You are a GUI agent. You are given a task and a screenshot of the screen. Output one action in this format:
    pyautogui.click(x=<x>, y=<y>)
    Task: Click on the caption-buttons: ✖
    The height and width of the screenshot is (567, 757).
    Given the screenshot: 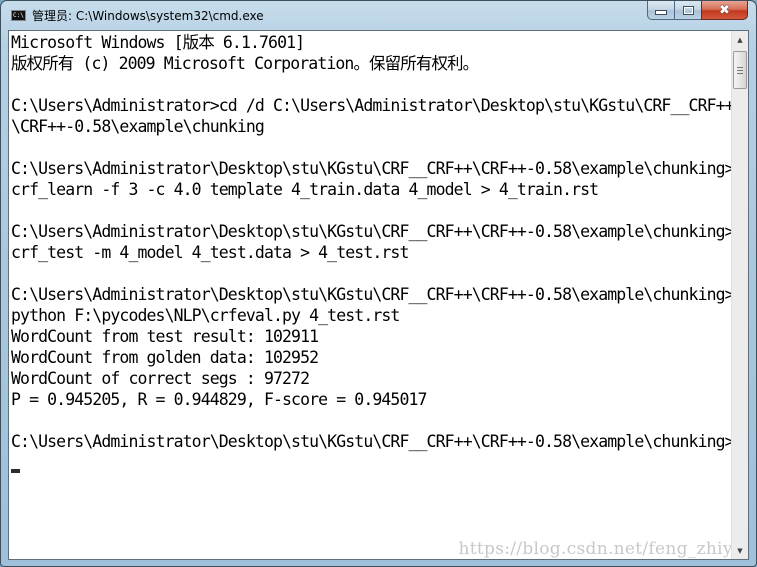 What is the action you would take?
    pyautogui.click(x=697, y=11)
    